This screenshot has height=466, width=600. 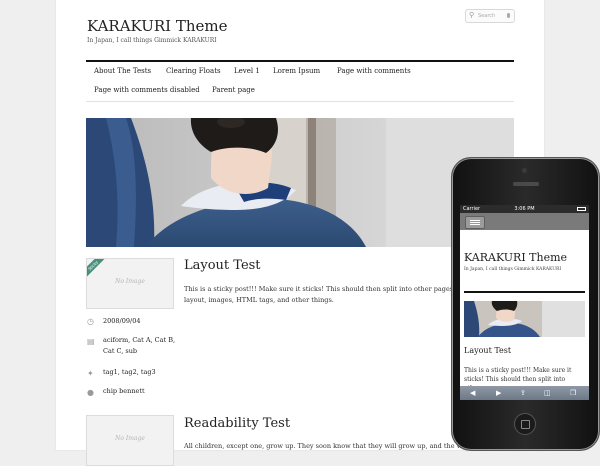 I want to click on post-thumbnail: No Image, so click(x=130, y=440).